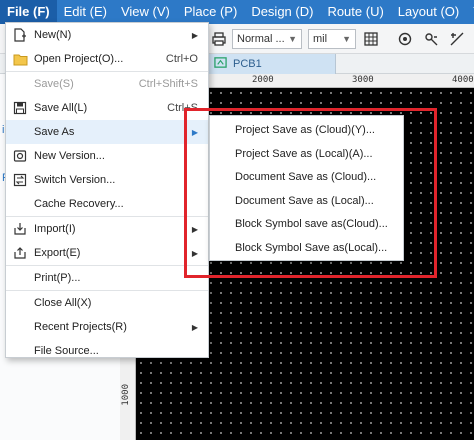 The width and height of the screenshot is (474, 440). Describe the element at coordinates (107, 84) in the screenshot. I see `menu-item-save: Save(S) Ctrl+Shift+S` at that location.